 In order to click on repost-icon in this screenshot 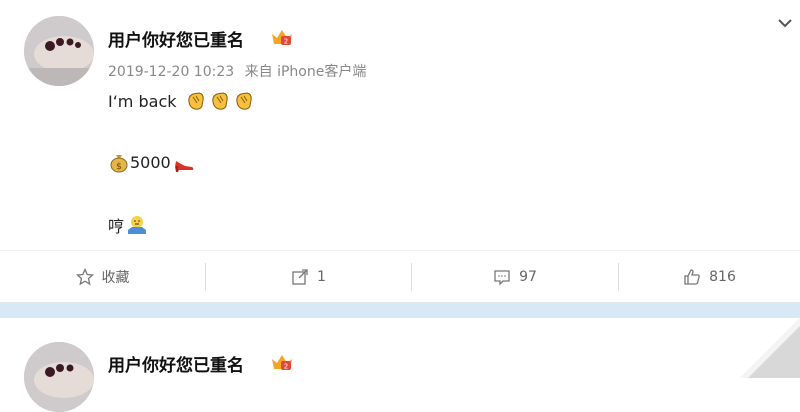, I will do `click(300, 277)`.